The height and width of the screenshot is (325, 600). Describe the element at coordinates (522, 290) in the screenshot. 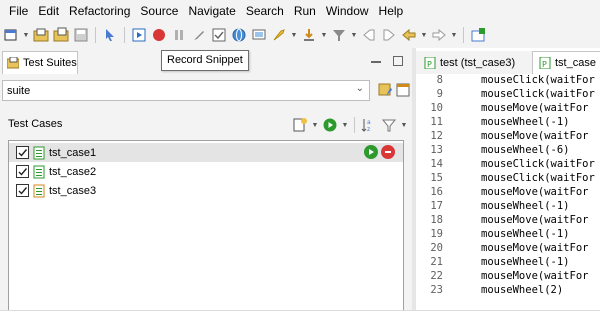

I see `code-text: mouseWheel(2)` at that location.